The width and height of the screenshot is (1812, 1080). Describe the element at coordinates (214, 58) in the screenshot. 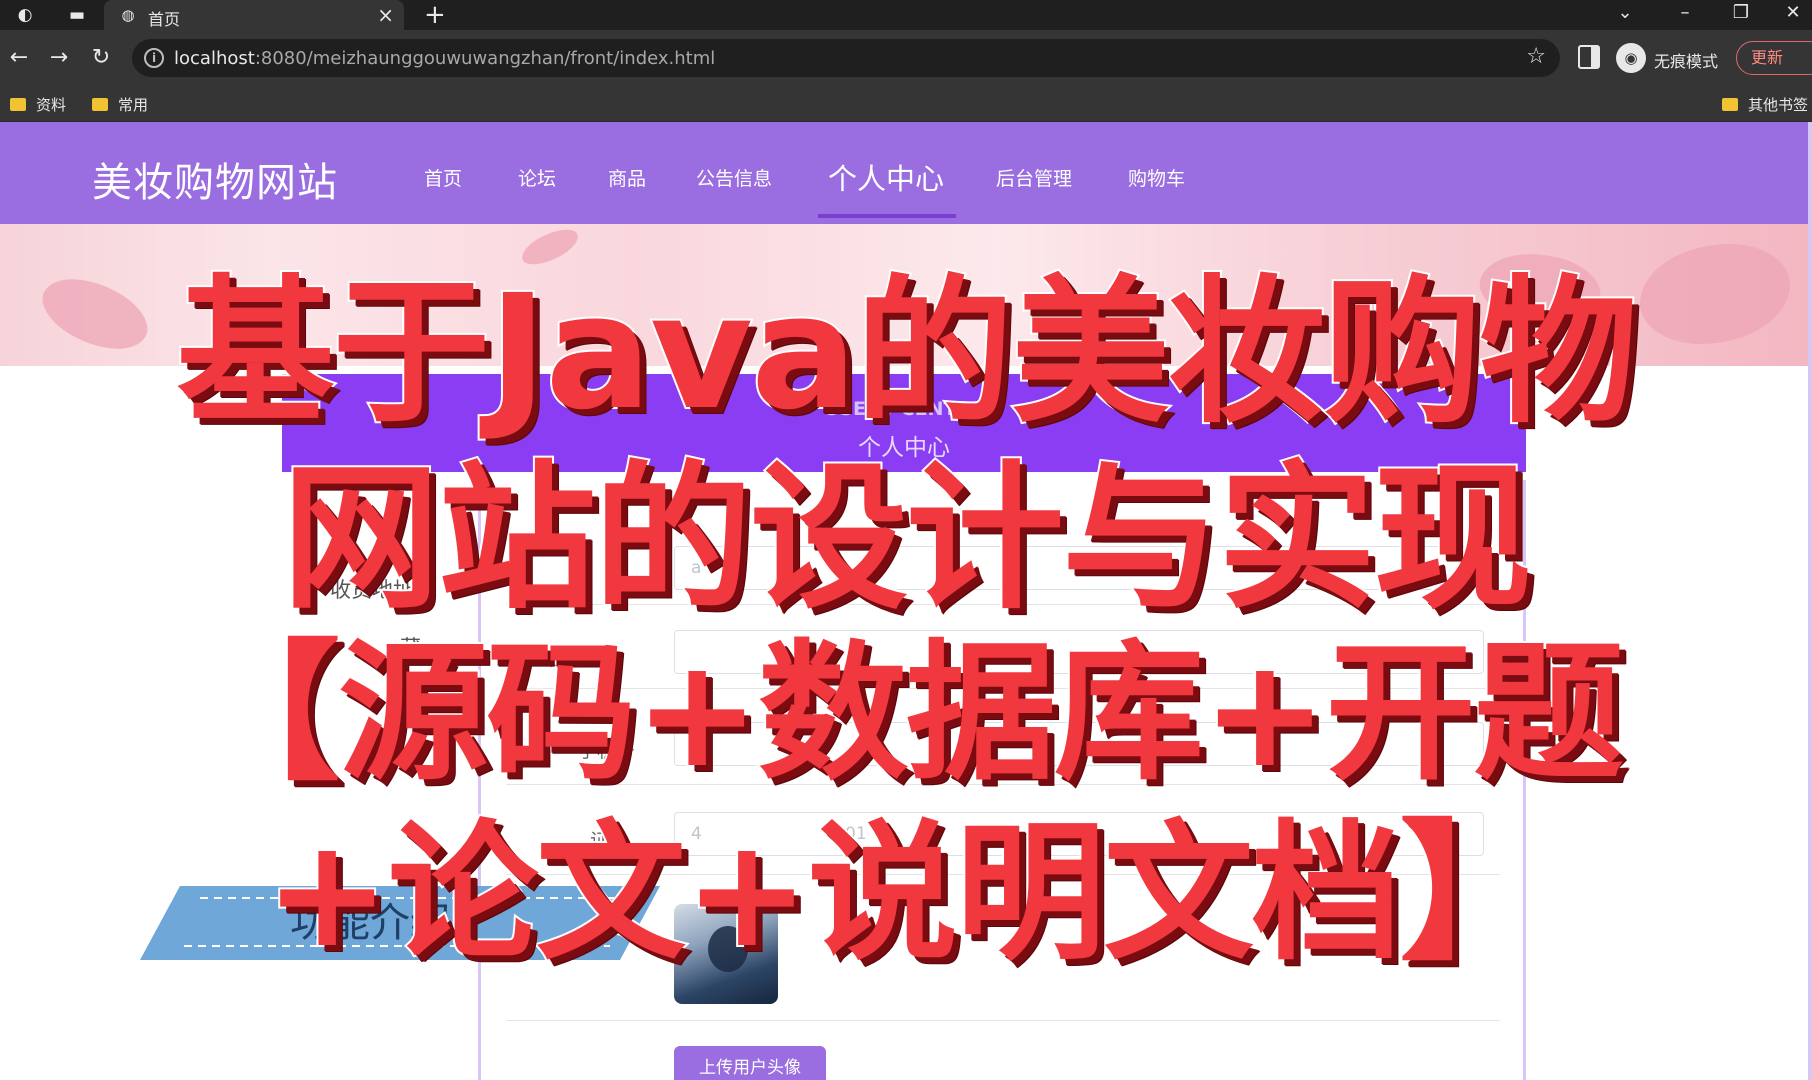

I see `url-host: localhost` at that location.